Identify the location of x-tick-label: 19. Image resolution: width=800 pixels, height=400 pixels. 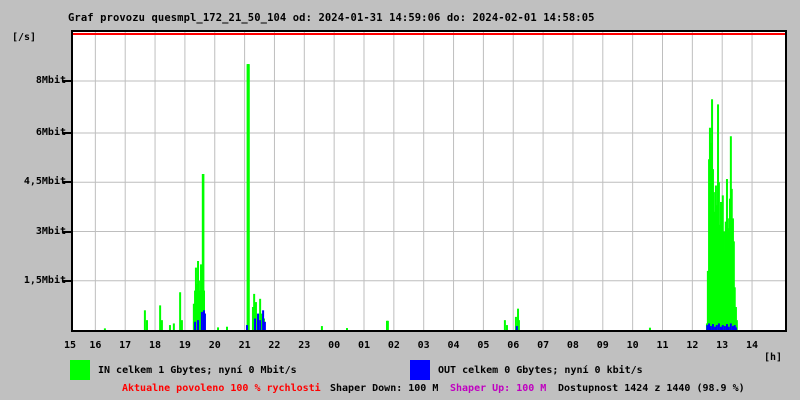
(184, 345).